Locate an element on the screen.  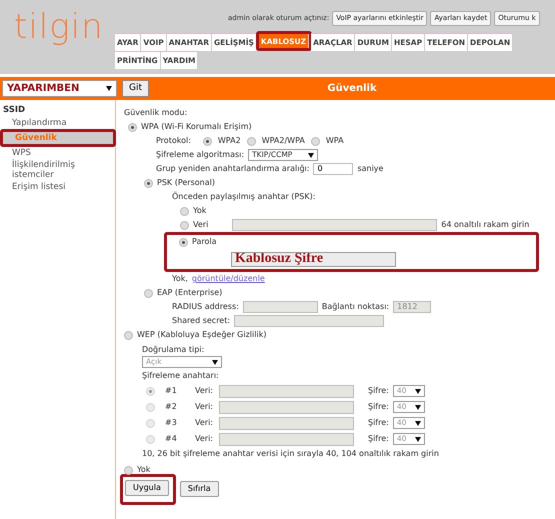
input-field: 0 is located at coordinates (333, 169).